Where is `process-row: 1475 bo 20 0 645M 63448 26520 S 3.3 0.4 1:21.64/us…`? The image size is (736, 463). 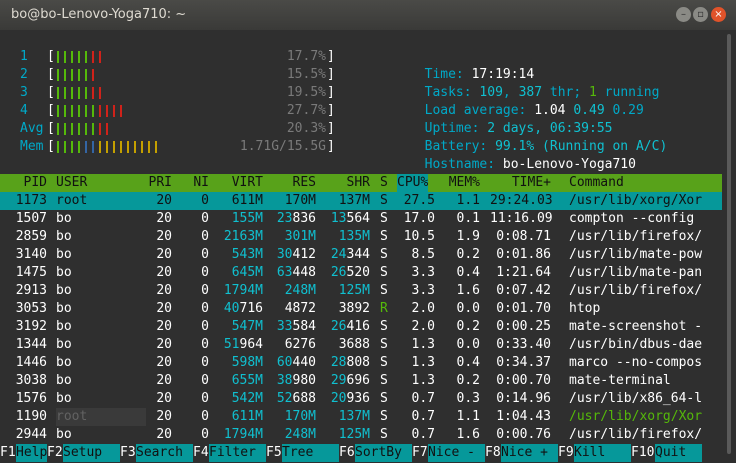 process-row: 1475 bo 20 0 645M 63448 26520 S 3.3 0.4 1:21.64/us… is located at coordinates (361, 273).